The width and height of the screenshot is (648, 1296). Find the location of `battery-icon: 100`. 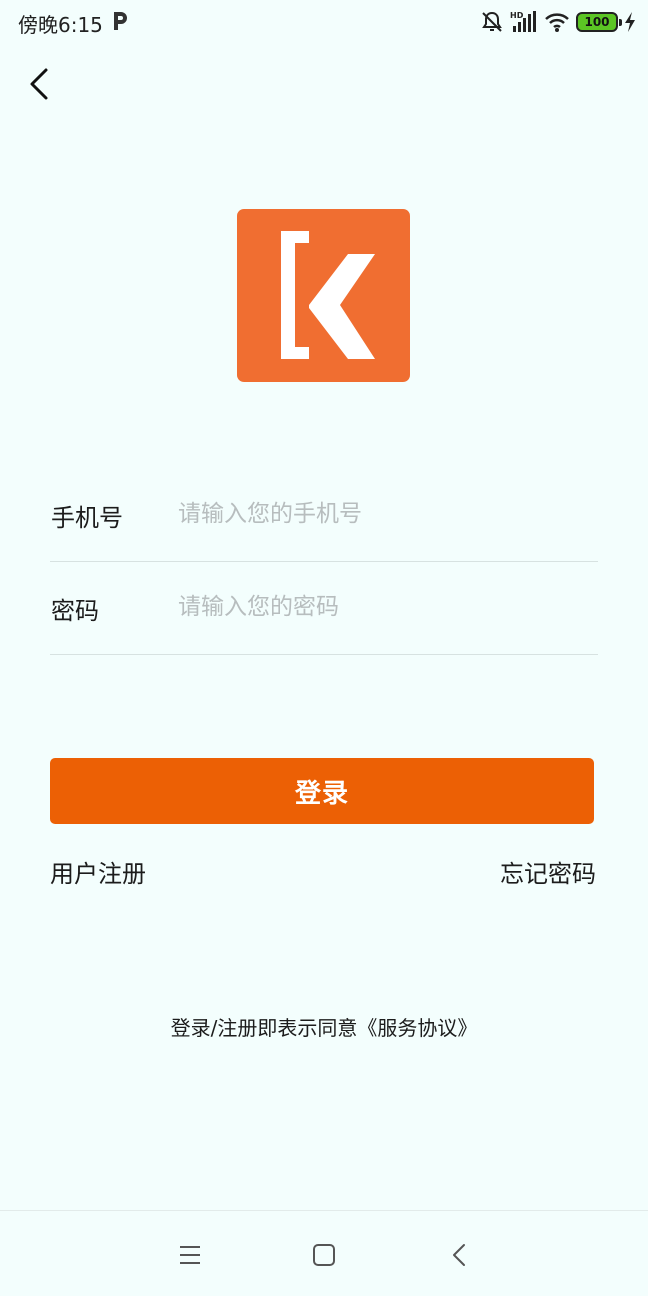

battery-icon: 100 is located at coordinates (599, 22).